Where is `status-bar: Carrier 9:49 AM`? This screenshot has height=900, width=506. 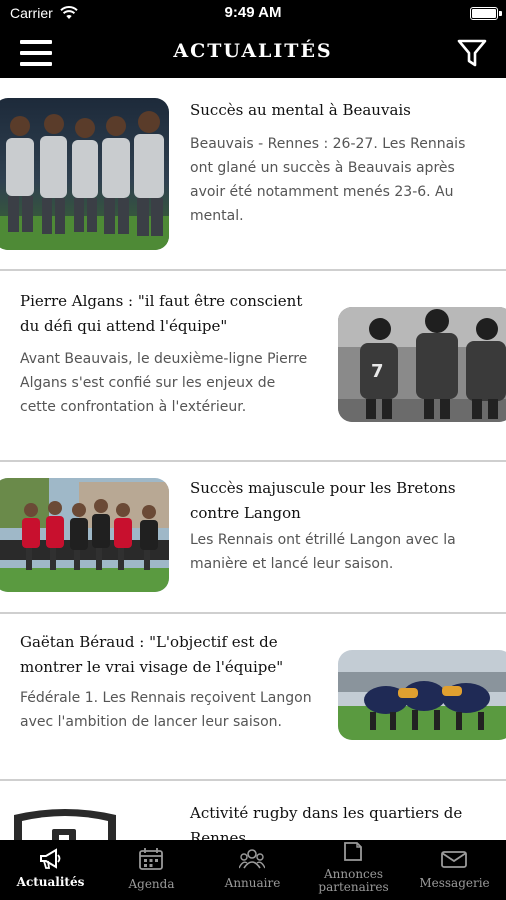
status-bar: Carrier 9:49 AM is located at coordinates (253, 14).